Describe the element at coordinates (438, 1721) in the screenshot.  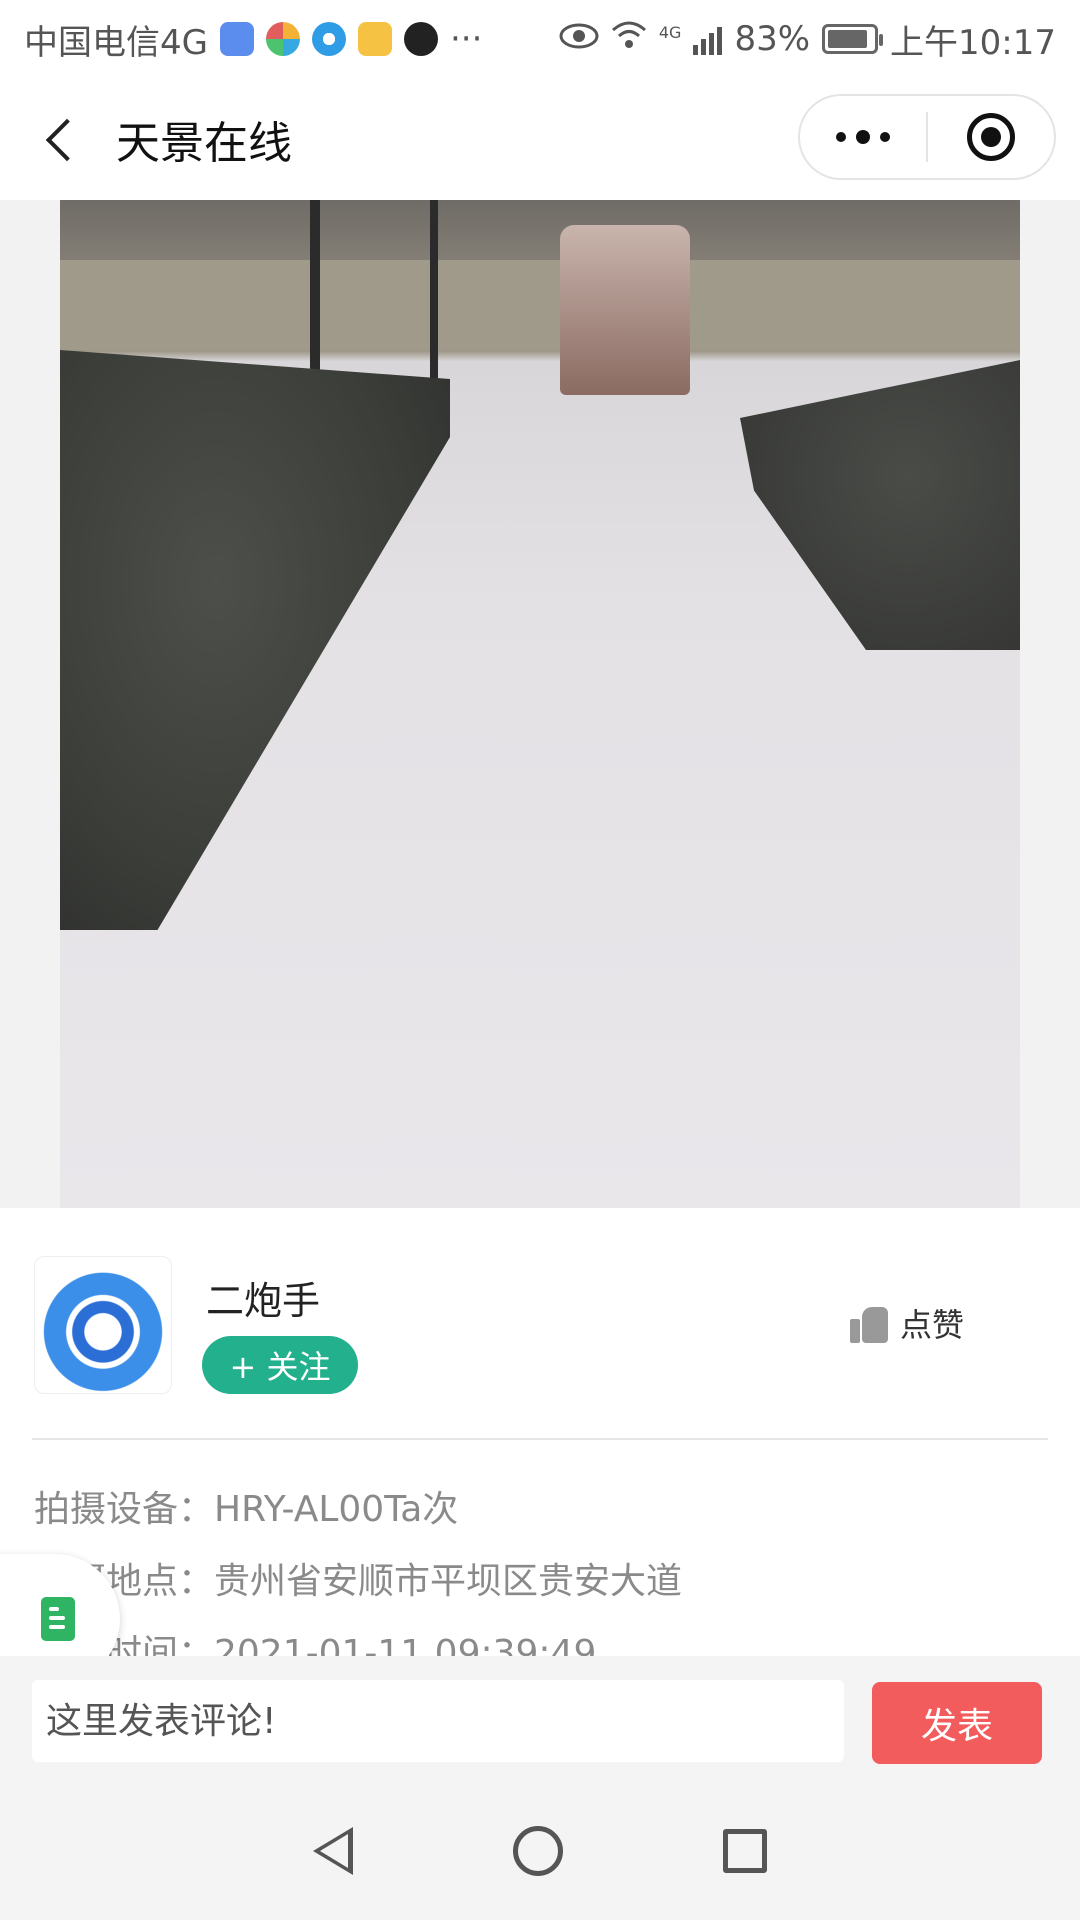
I see `comment-input` at that location.